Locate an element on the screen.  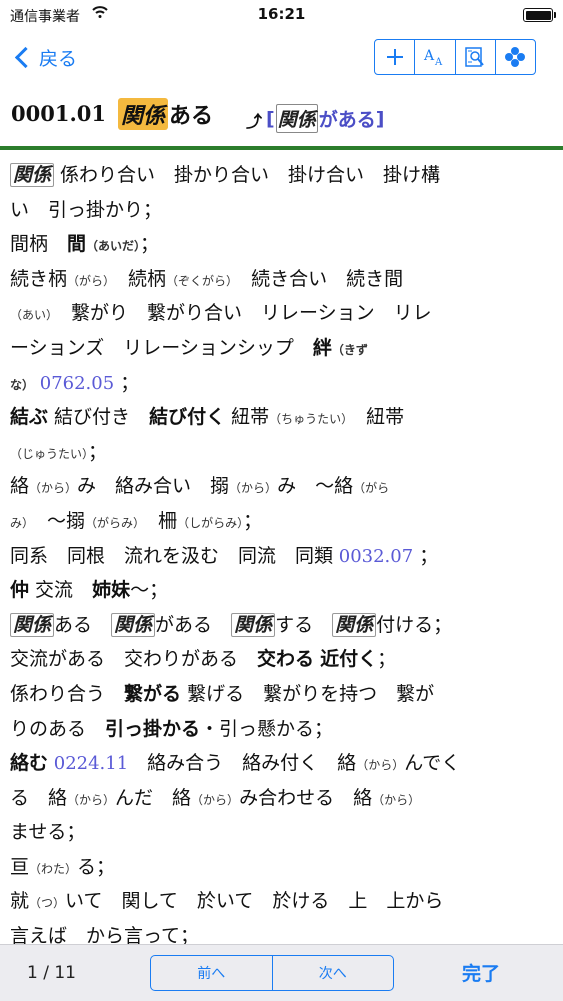
cross-reference-link: 0224.11 is located at coordinates (88, 763).